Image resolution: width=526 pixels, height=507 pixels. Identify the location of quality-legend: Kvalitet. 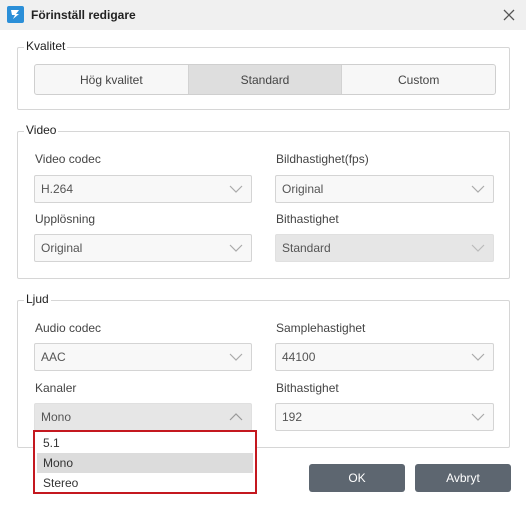
(46, 46).